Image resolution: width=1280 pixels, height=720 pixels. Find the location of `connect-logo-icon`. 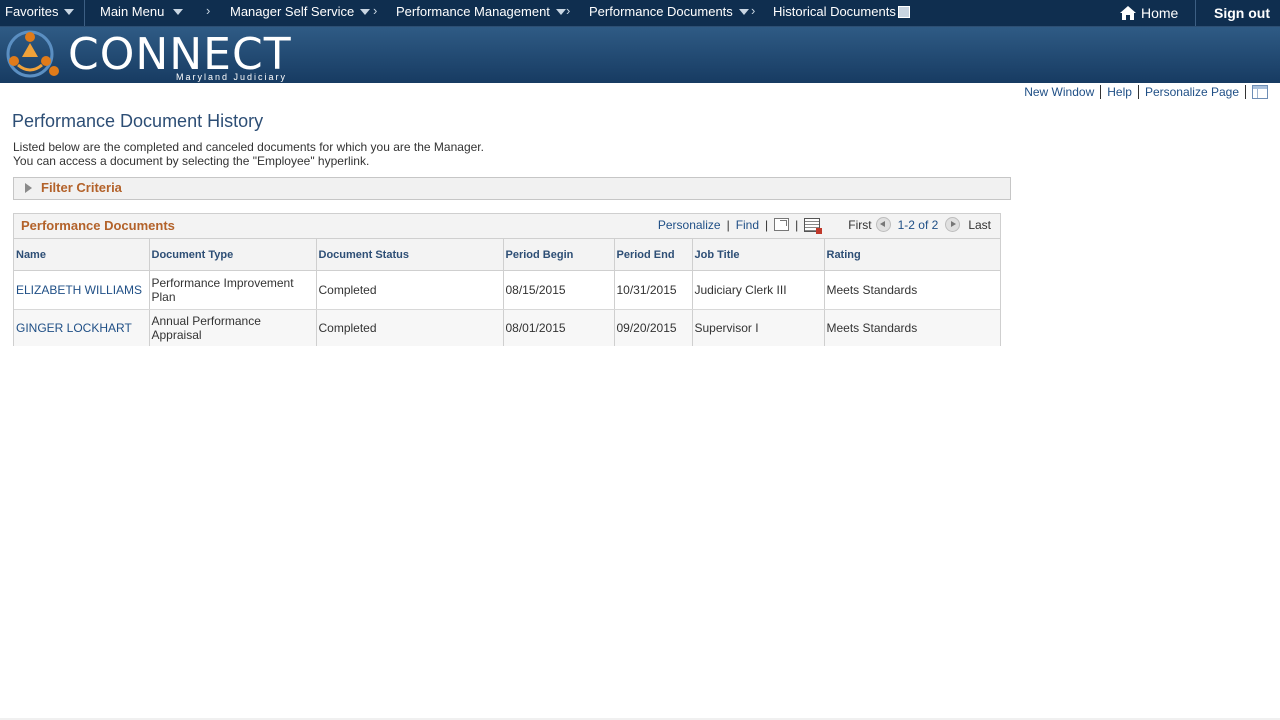

connect-logo-icon is located at coordinates (32, 54).